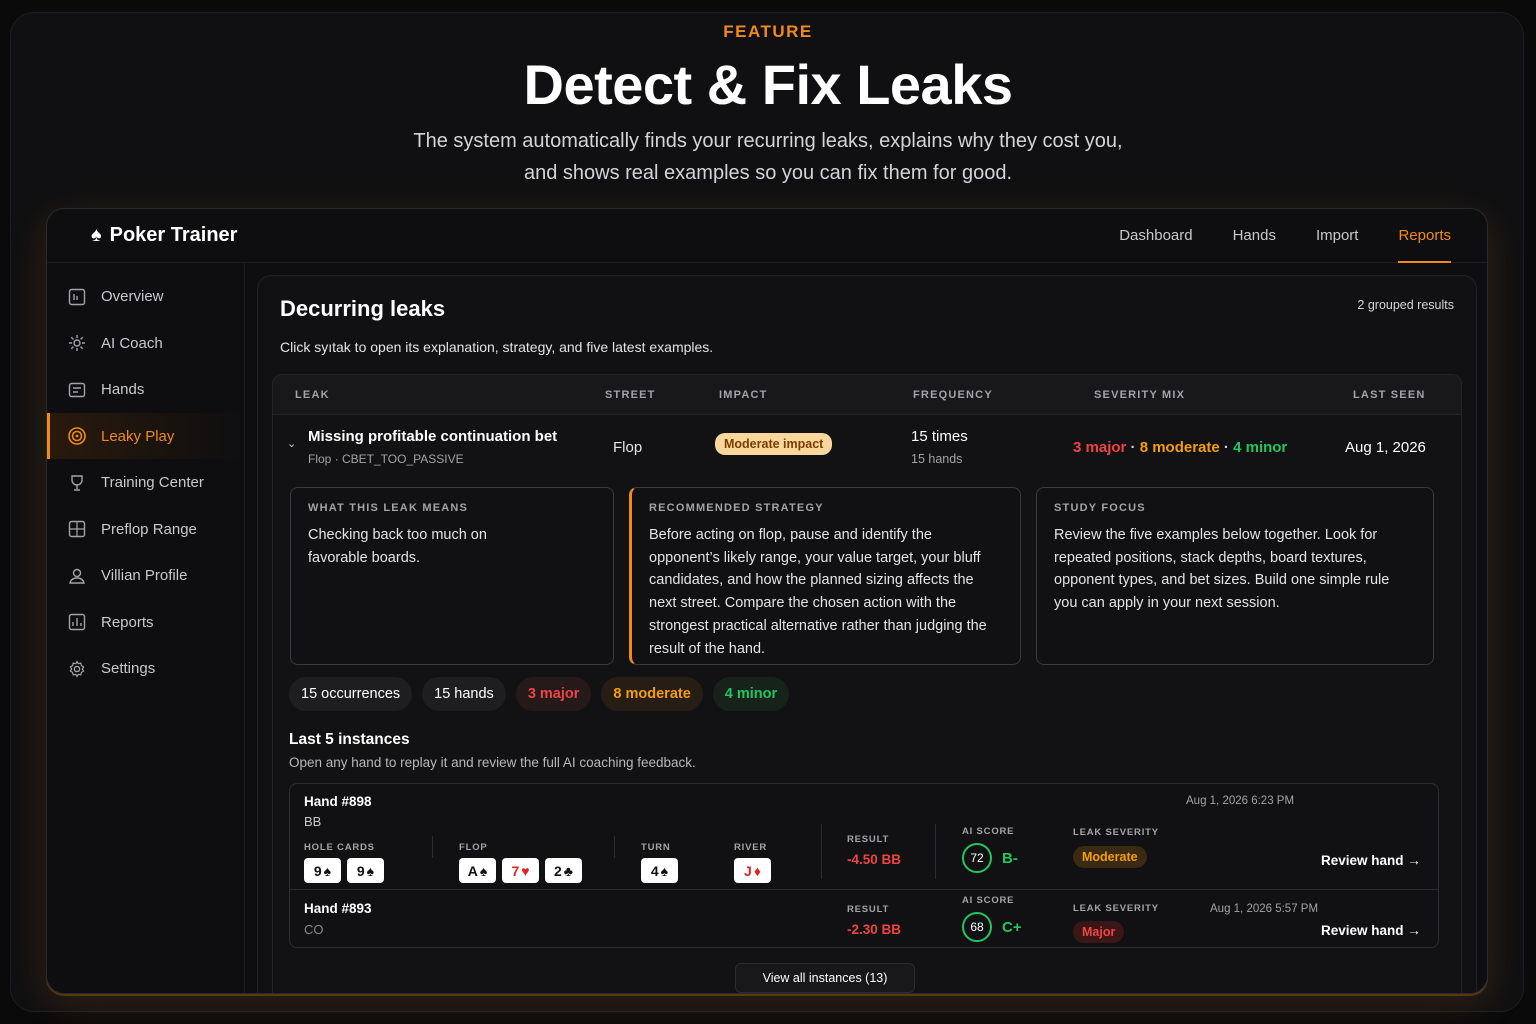  Describe the element at coordinates (751, 847) in the screenshot. I see `river-label: RIVER` at that location.